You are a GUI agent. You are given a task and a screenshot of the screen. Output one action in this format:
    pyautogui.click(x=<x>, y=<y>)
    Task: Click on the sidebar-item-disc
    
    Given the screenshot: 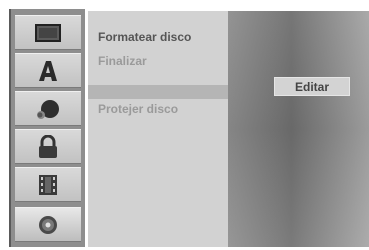 What is the action you would take?
    pyautogui.click(x=48, y=224)
    